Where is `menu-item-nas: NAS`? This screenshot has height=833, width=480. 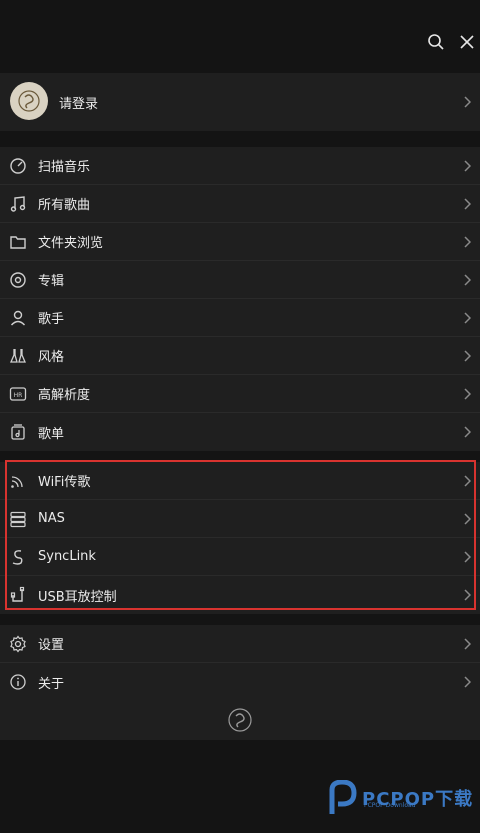 menu-item-nas: NAS is located at coordinates (240, 519).